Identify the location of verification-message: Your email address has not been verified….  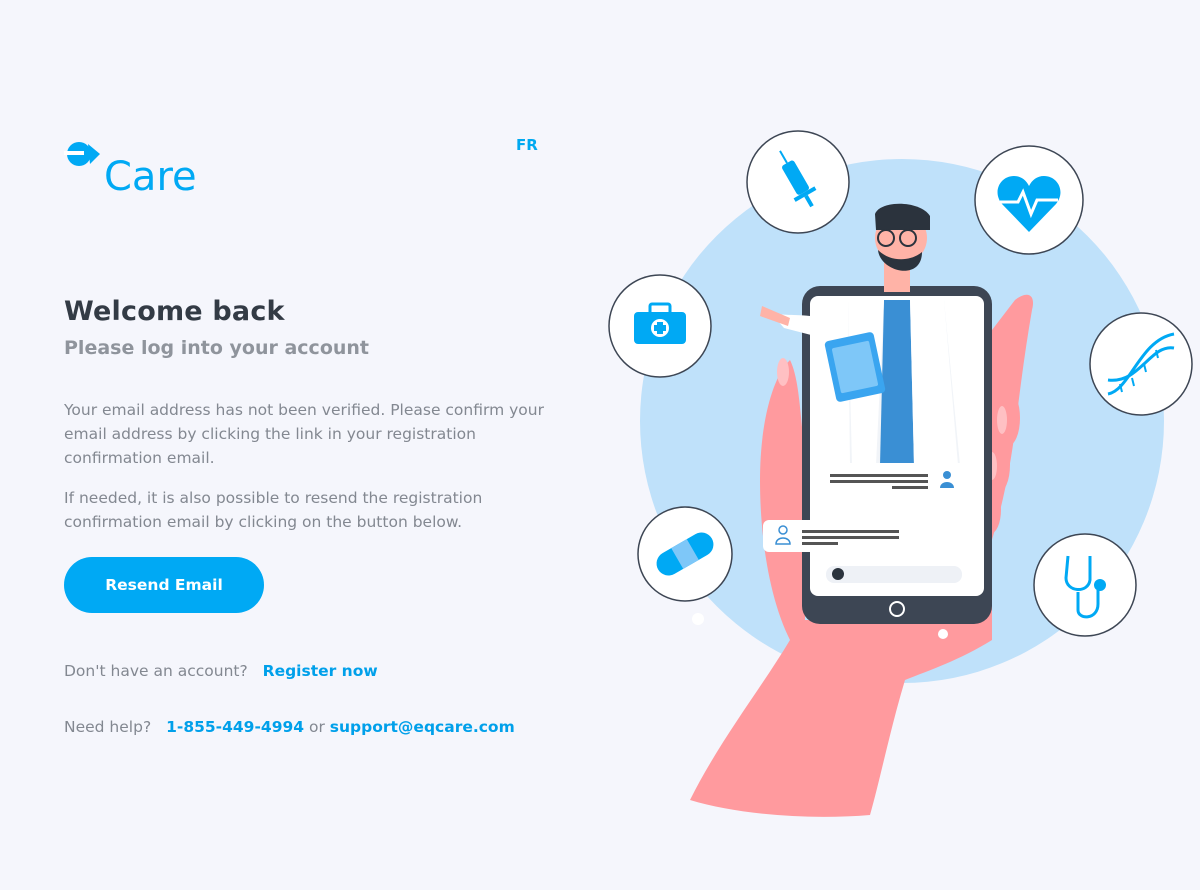
(304, 434).